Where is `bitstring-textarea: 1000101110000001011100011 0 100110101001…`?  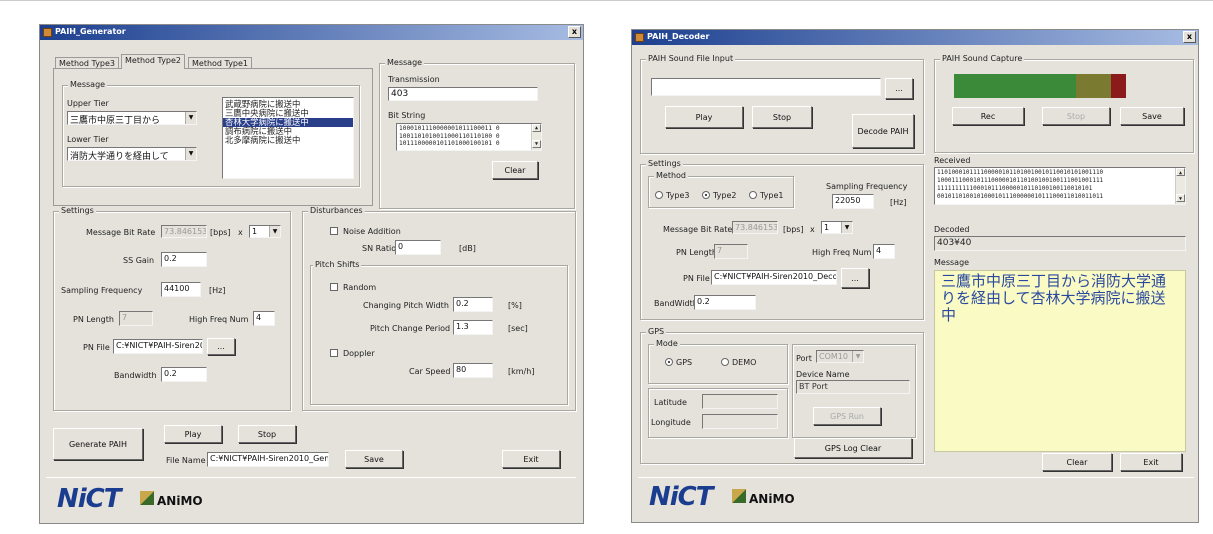 bitstring-textarea: 1000101110000001011100011 0 100110101001… is located at coordinates (469, 137).